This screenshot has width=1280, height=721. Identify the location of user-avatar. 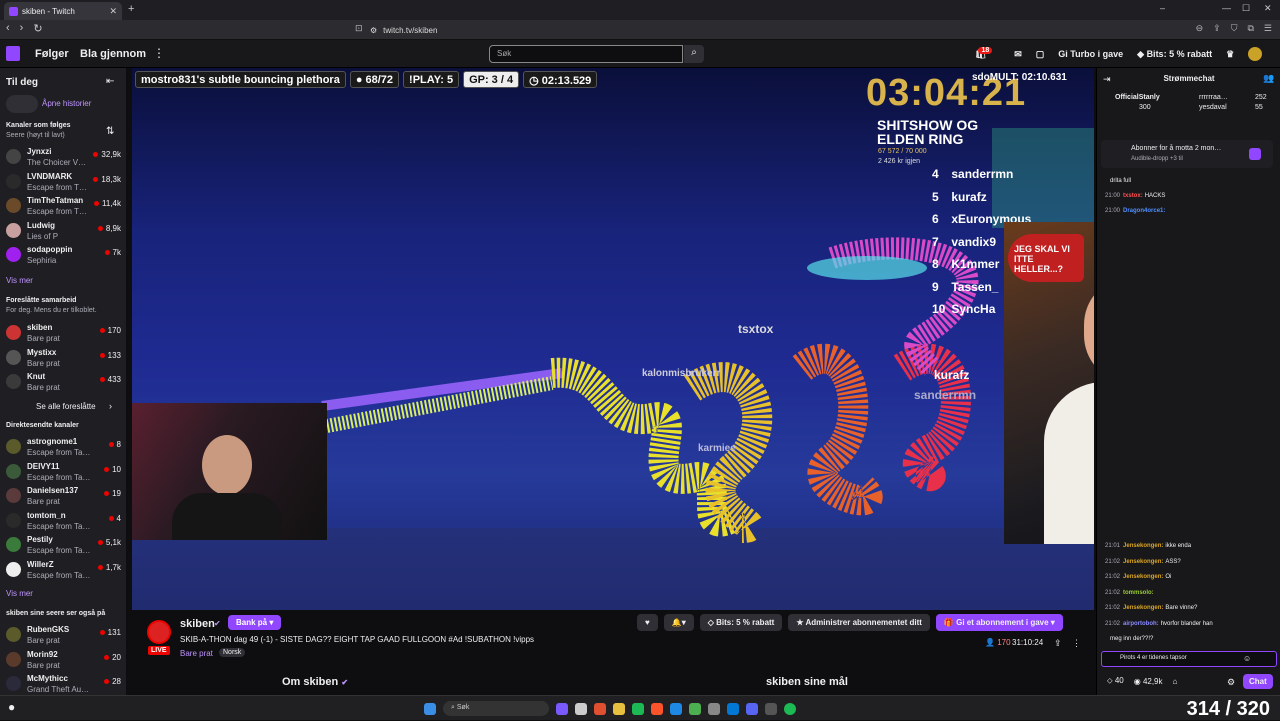
(1255, 54).